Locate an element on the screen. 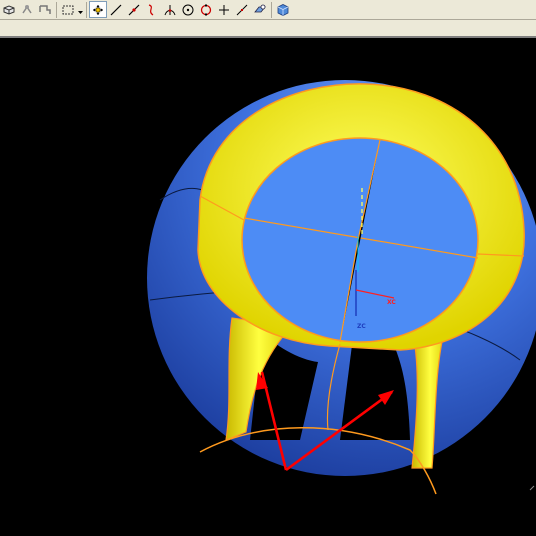 The image size is (536, 536). move-handles-button is located at coordinates (98, 9).